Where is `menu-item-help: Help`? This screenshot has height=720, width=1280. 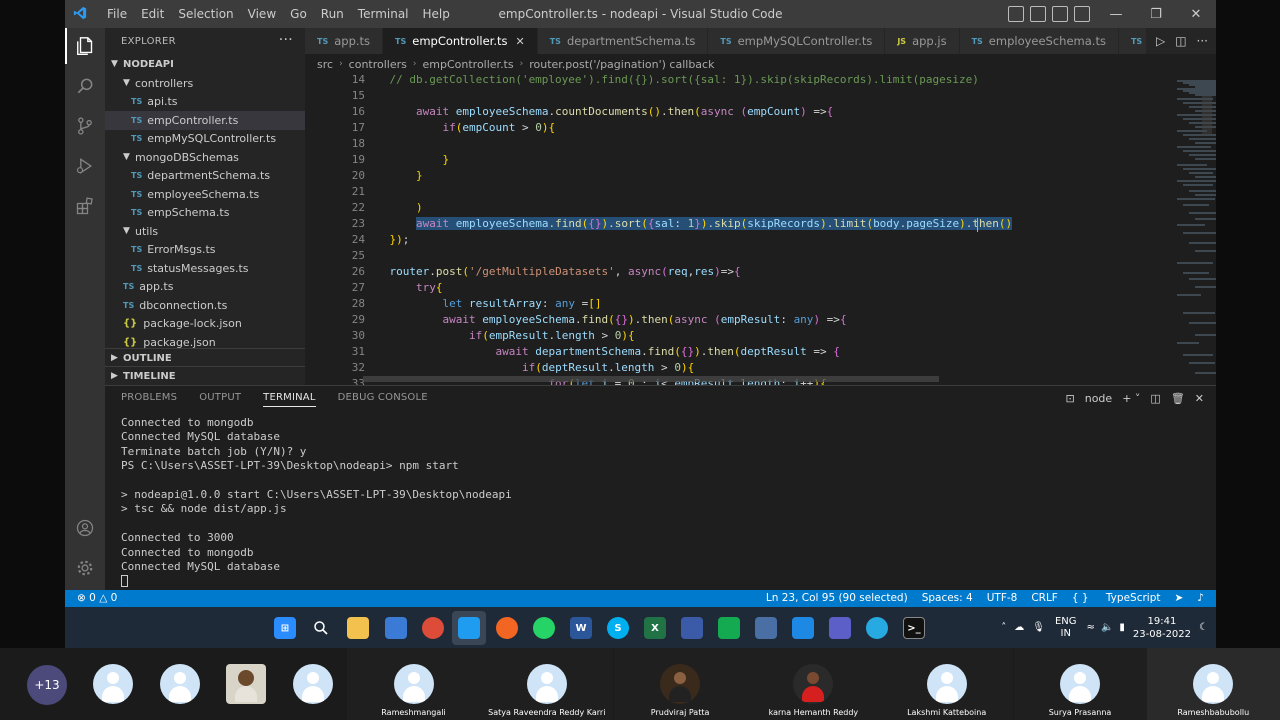 menu-item-help: Help is located at coordinates (436, 14).